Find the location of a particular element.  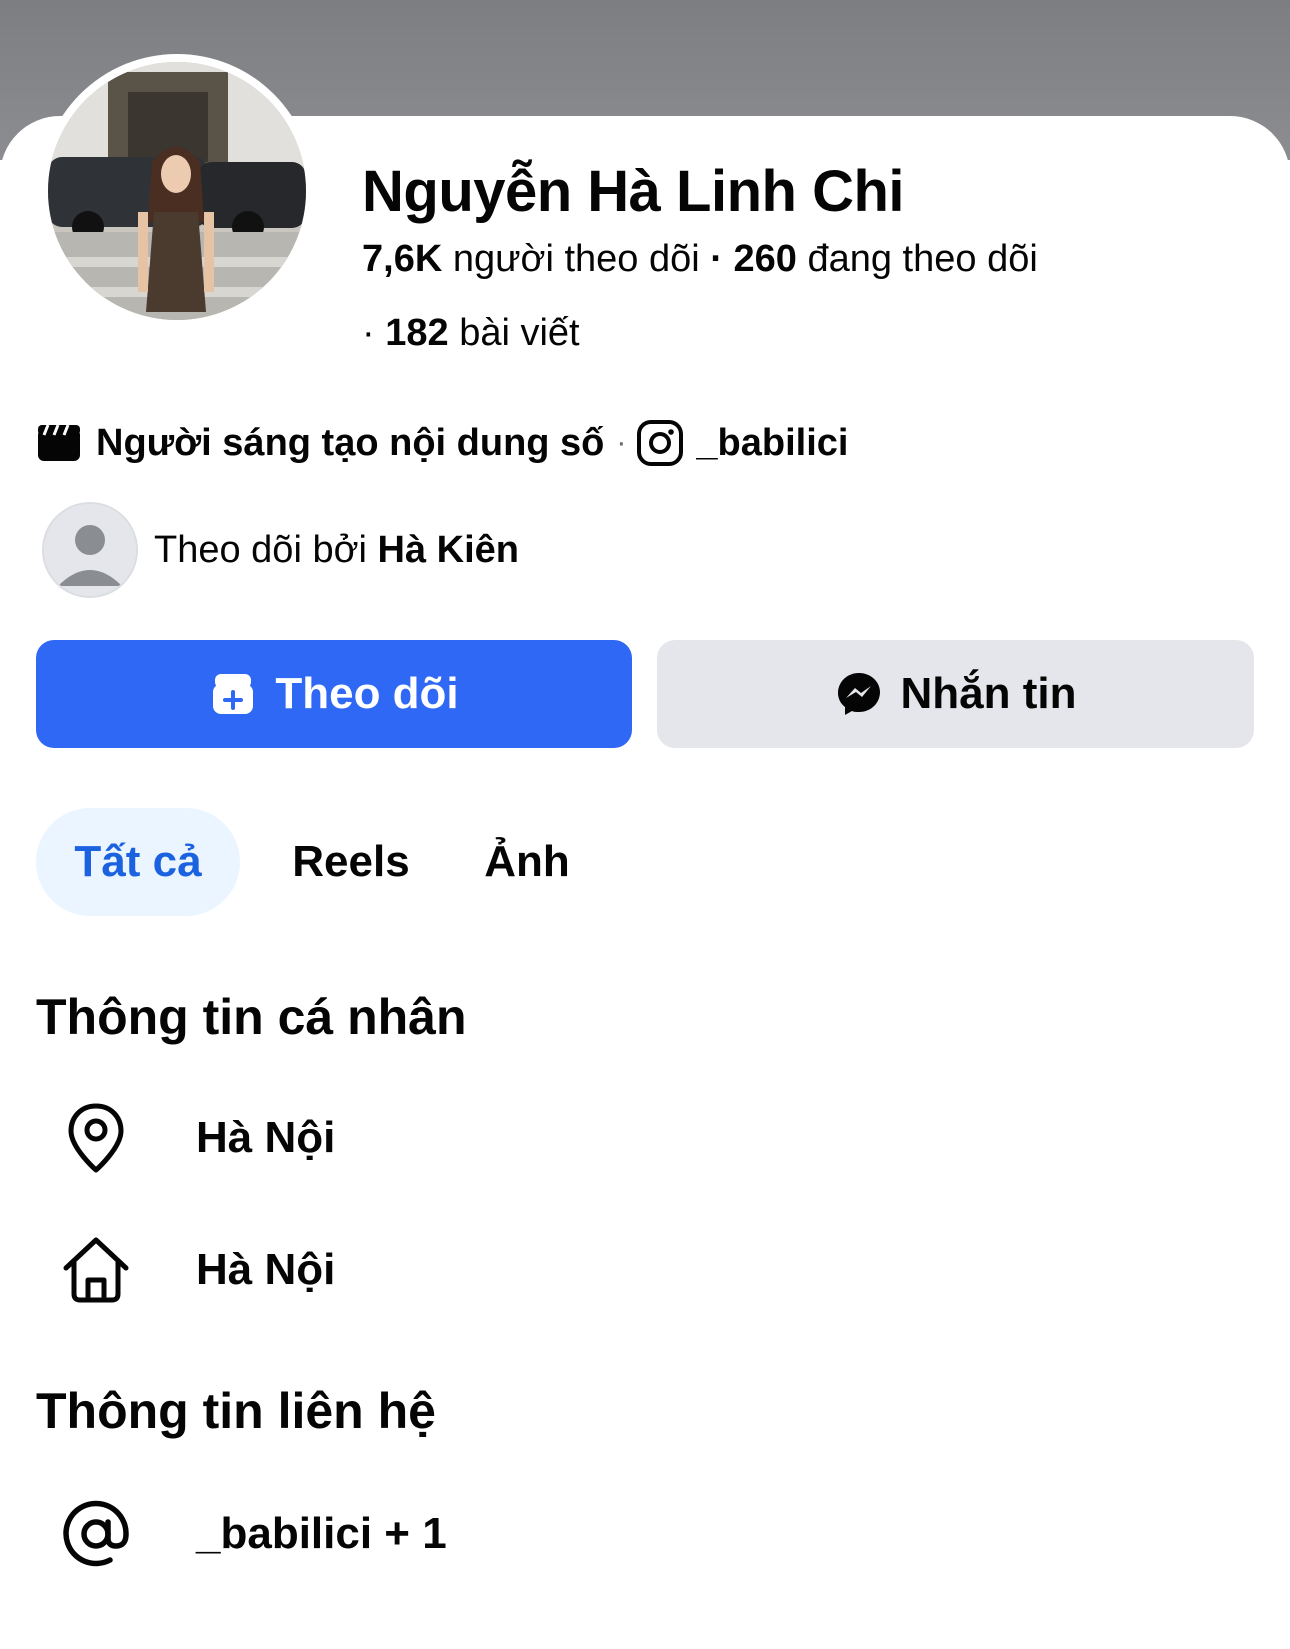

contact-handle-row: _babilici + 1 is located at coordinates (253, 1534).